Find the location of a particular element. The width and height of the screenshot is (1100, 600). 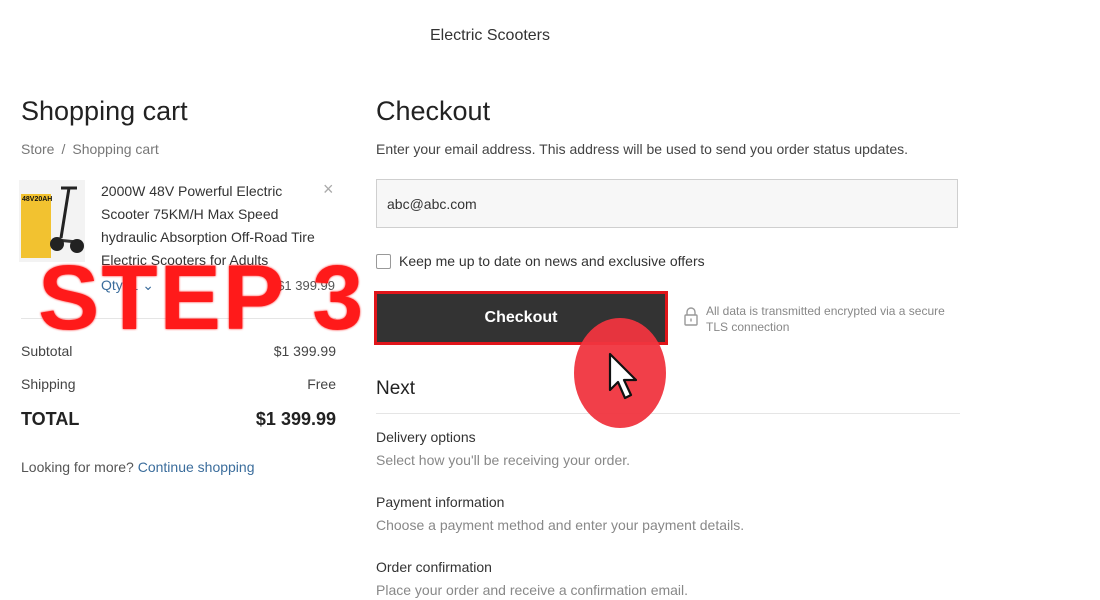

breadcrumb: Store / Shopping cart is located at coordinates (90, 149).